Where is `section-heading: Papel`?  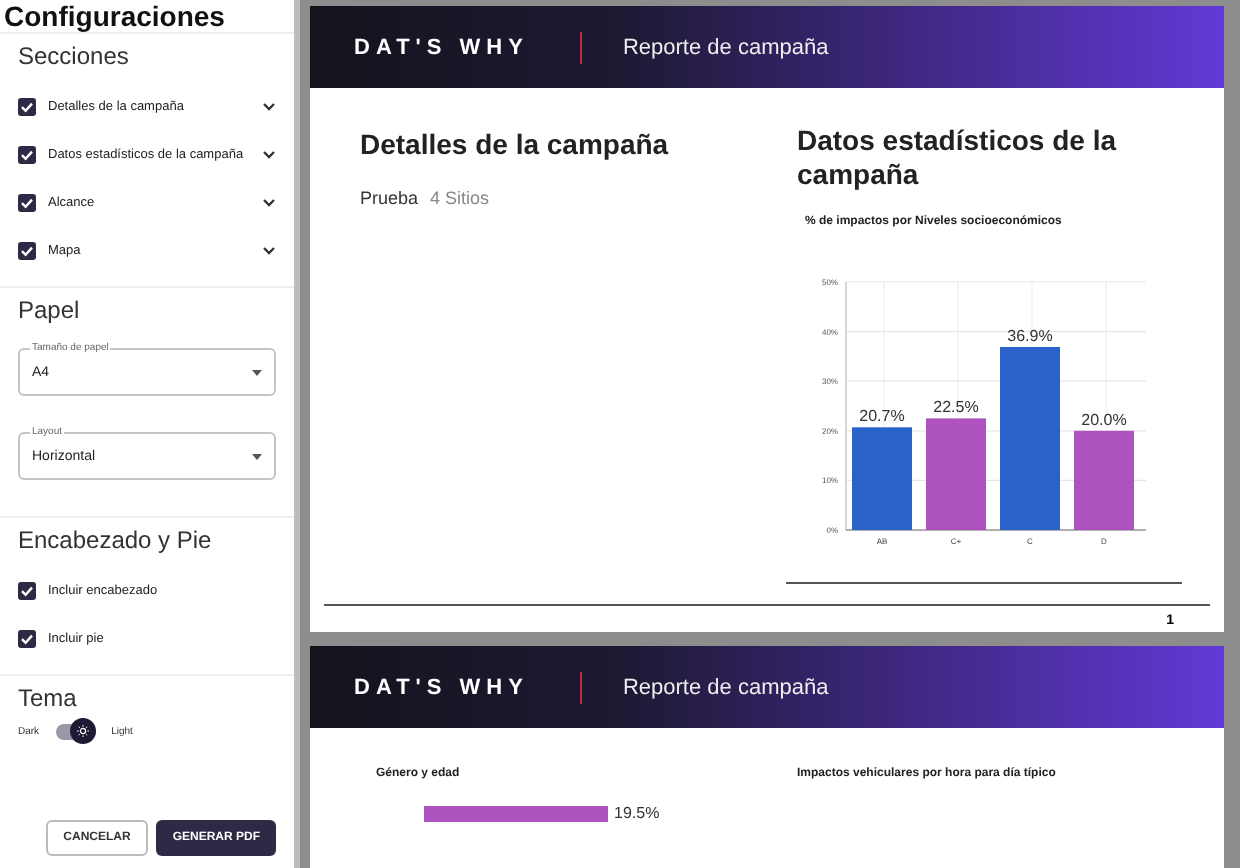 section-heading: Papel is located at coordinates (50, 310).